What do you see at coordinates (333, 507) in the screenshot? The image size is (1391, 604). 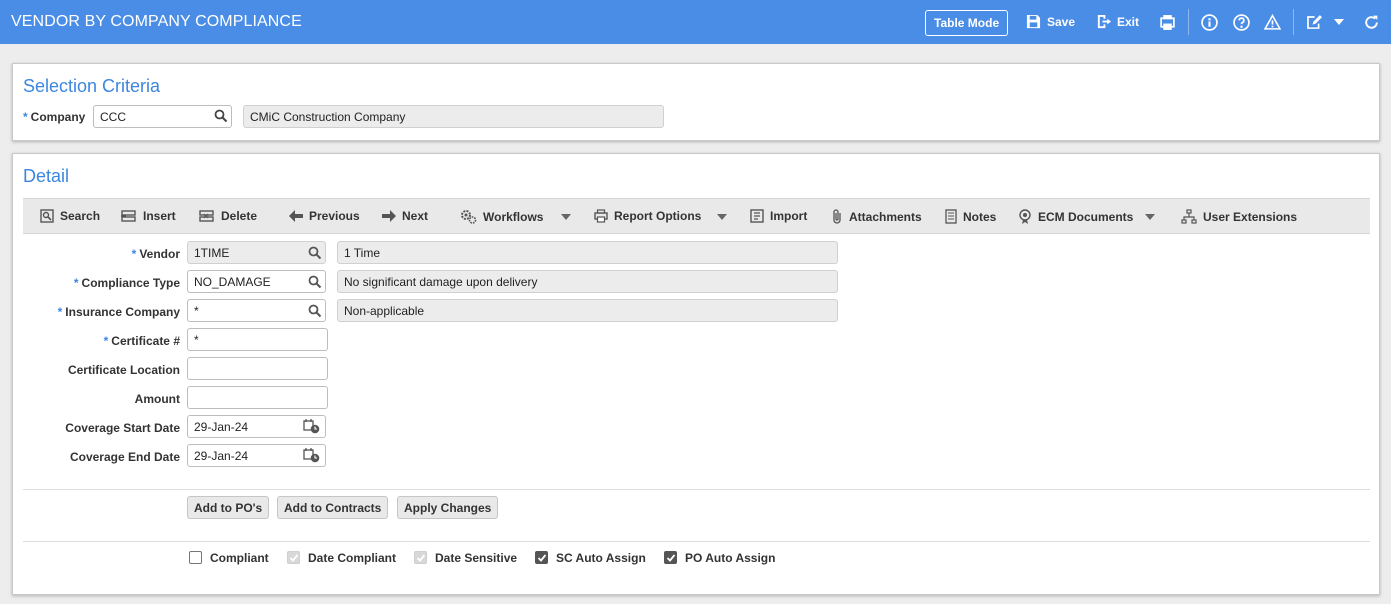 I see `add-to-contracts-button: Add to Contracts` at bounding box center [333, 507].